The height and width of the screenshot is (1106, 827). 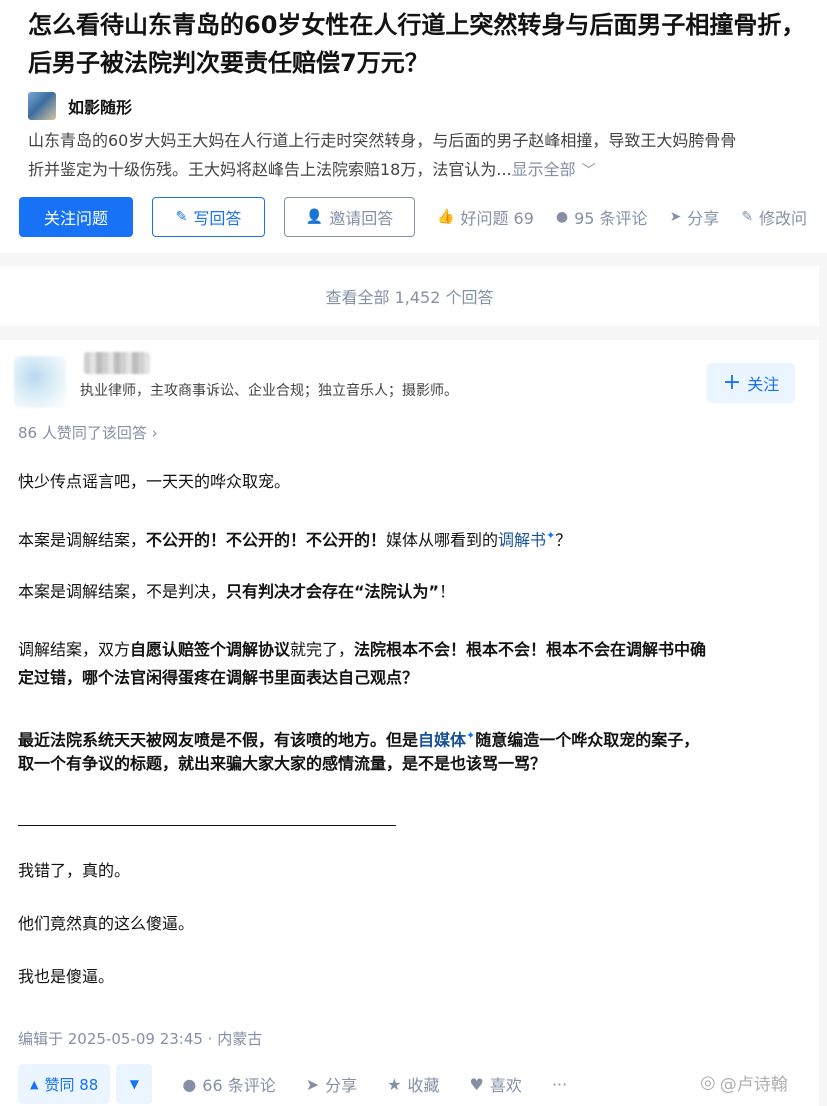 I want to click on paragraph-4-line-2: 定过错，哪个法官闲得蛋疼在调解书里面表达自己观点？, so click(x=218, y=678).